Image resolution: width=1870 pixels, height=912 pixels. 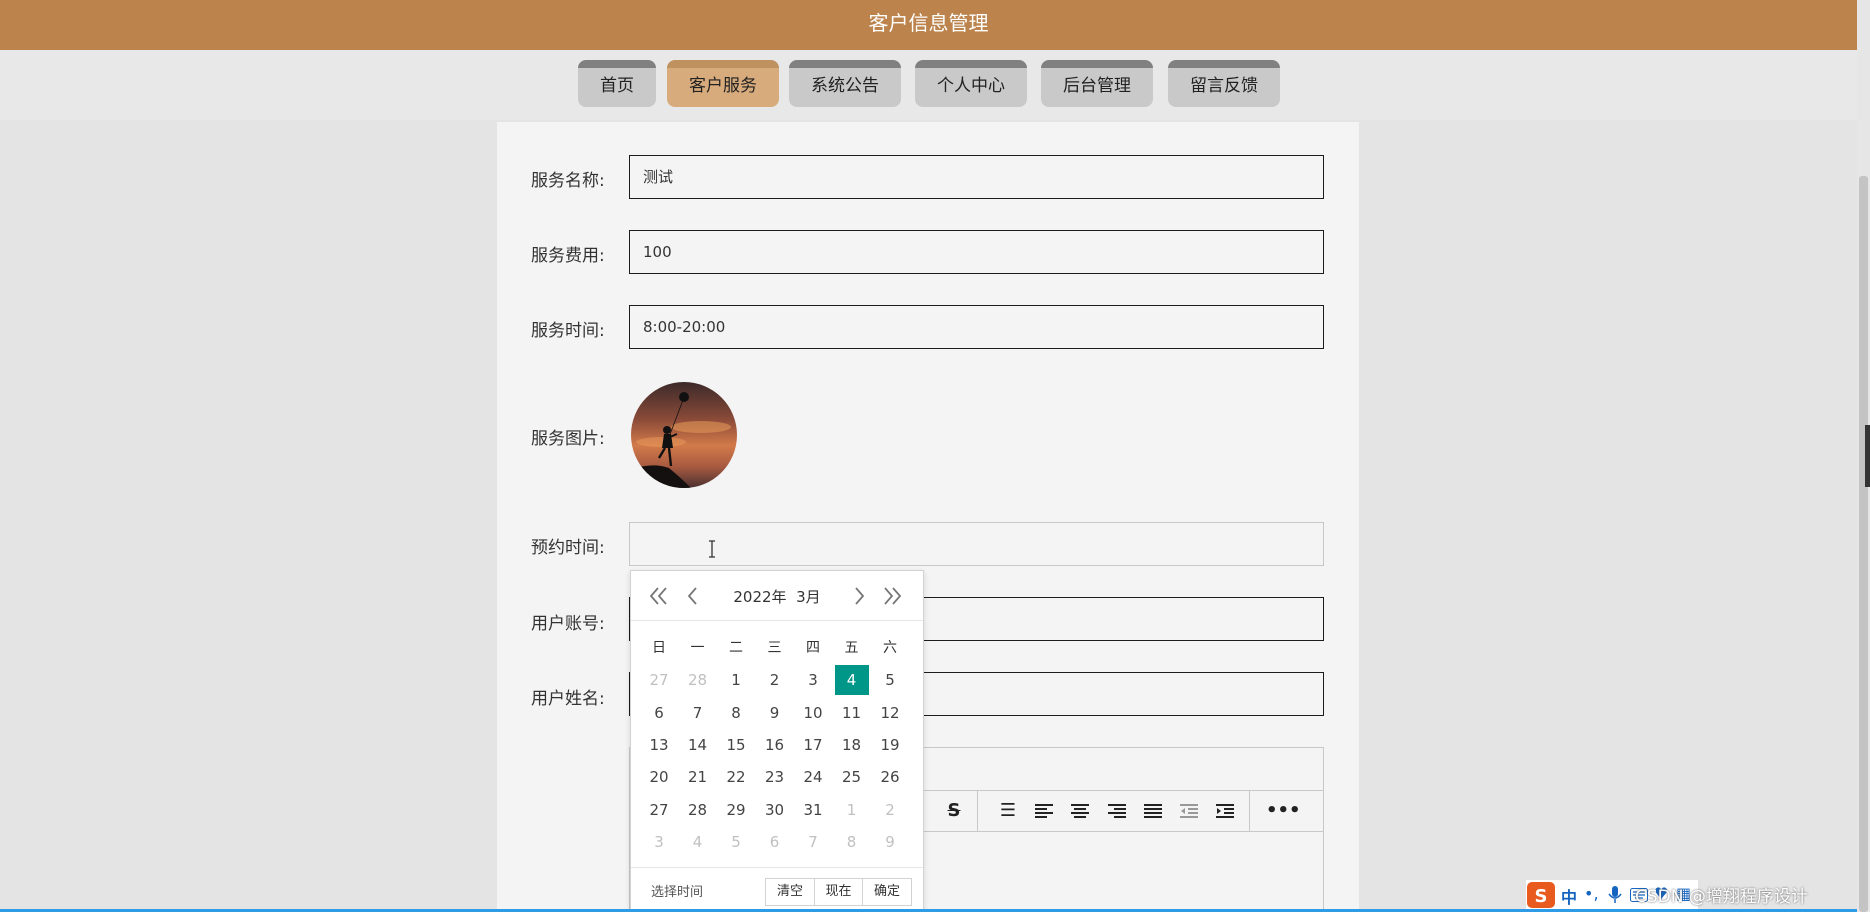 I want to click on line-height-icon: ☰, so click(x=1008, y=811).